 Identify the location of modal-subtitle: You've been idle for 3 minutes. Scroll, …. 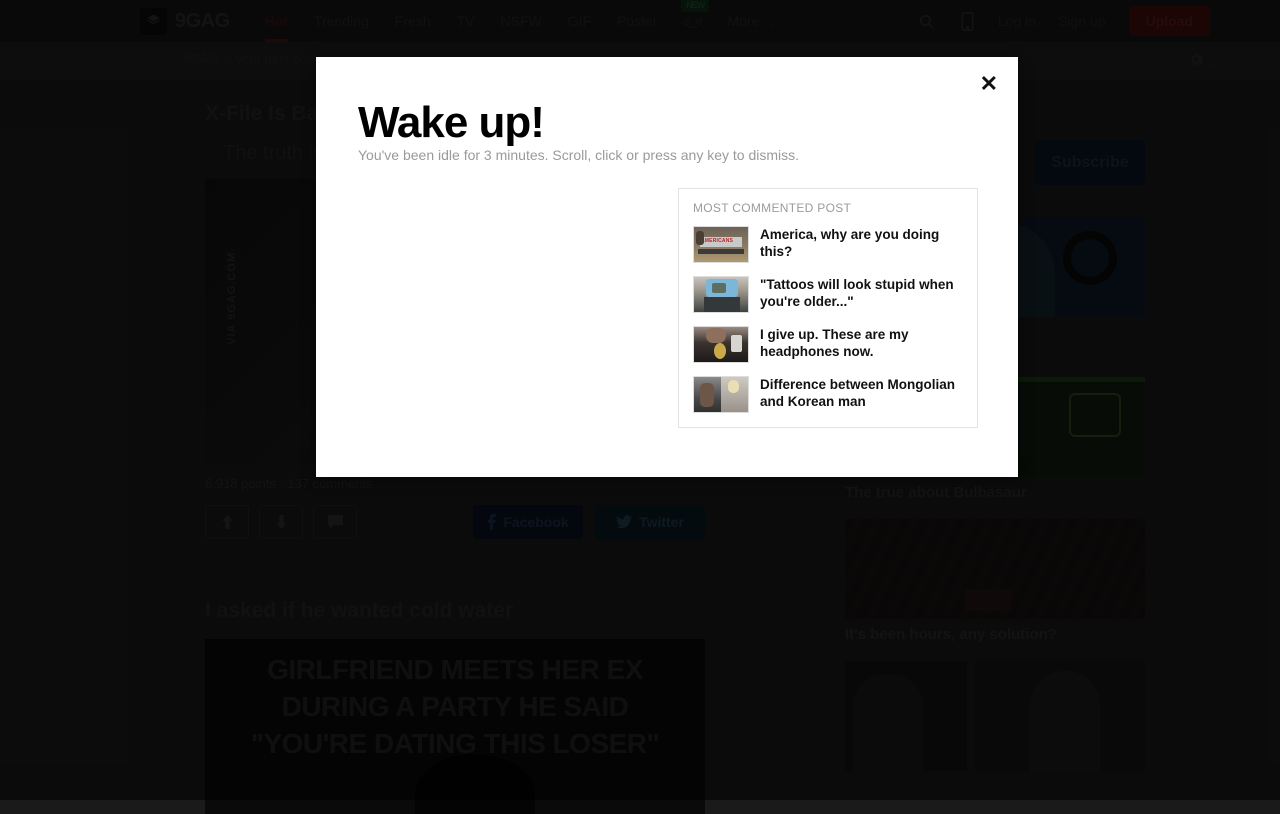
(578, 155).